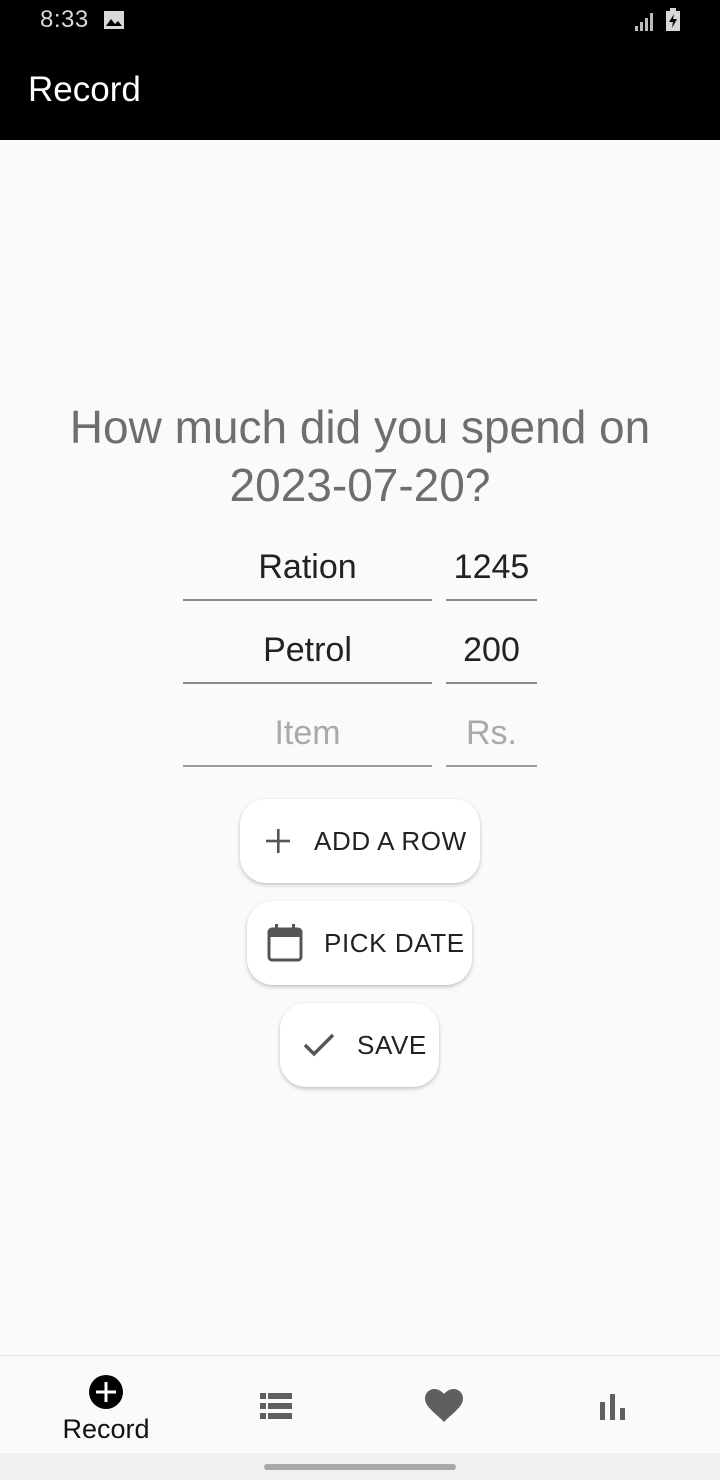  Describe the element at coordinates (491, 654) in the screenshot. I see `amount-input: 200` at that location.